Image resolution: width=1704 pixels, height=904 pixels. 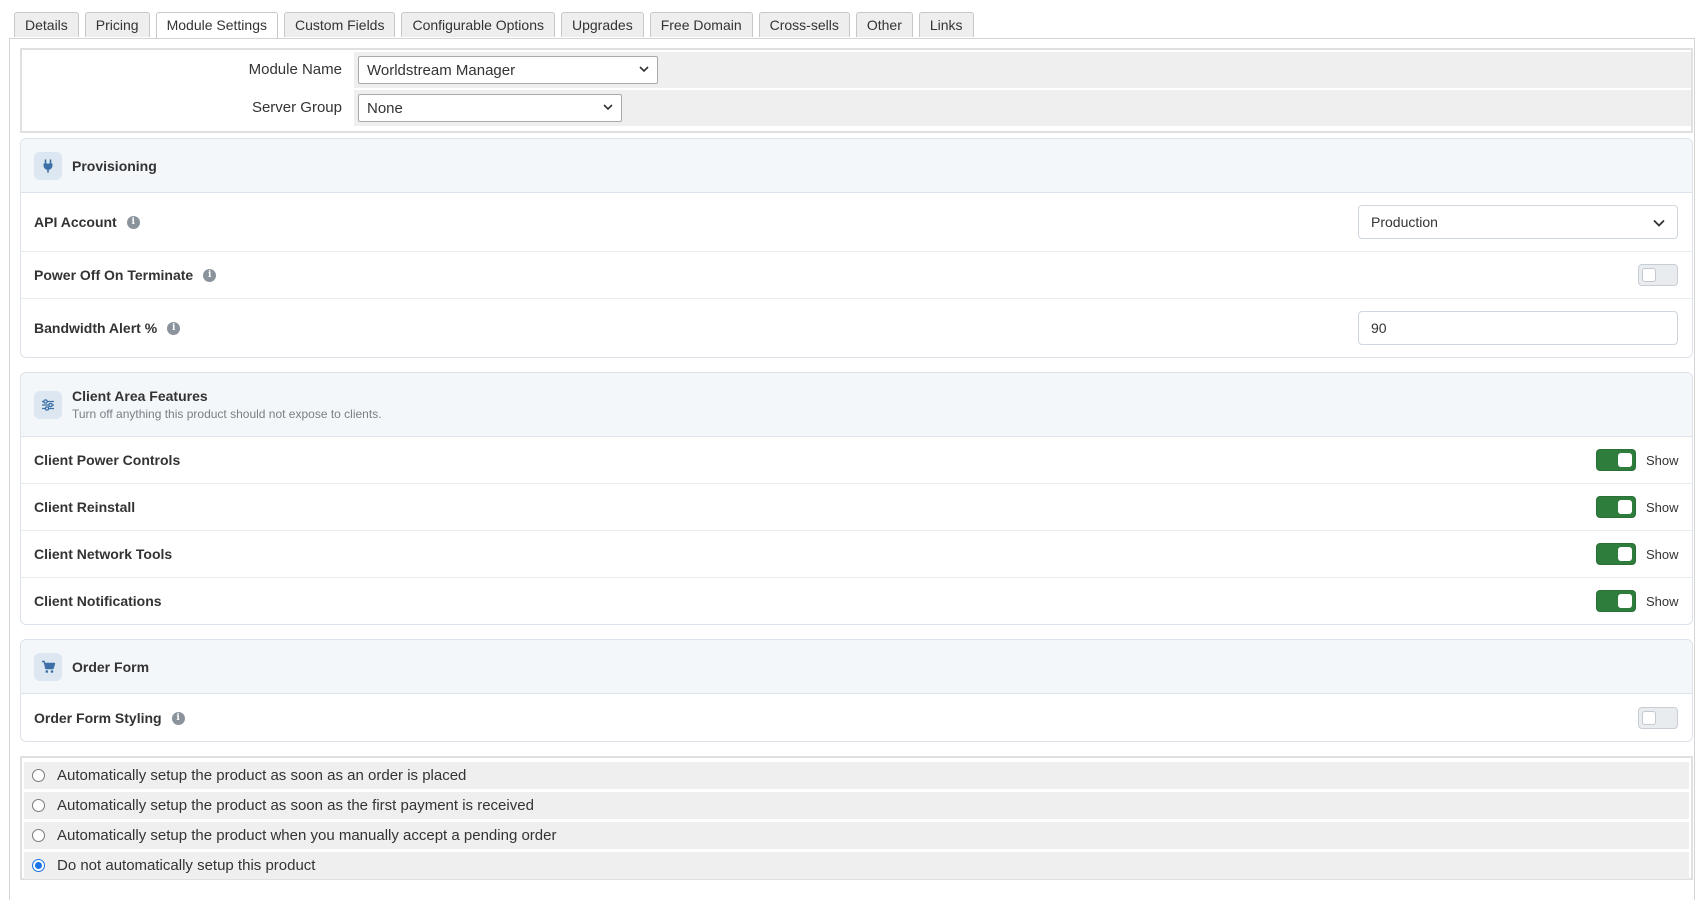 I want to click on client-notifications-row: Client Notifications Show, so click(x=856, y=601).